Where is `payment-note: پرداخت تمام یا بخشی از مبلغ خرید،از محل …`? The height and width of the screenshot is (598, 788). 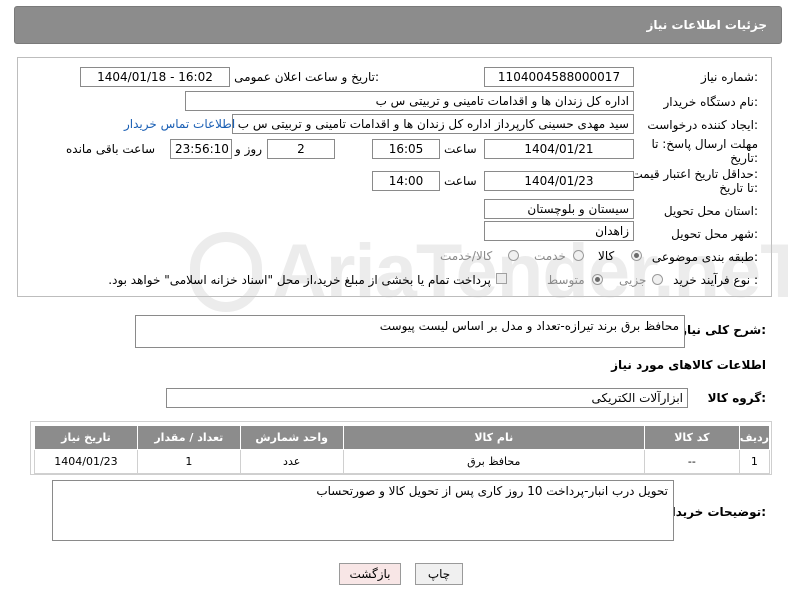 payment-note: پرداخت تمام یا بخشی از مبلغ خرید،از محل … is located at coordinates (299, 280).